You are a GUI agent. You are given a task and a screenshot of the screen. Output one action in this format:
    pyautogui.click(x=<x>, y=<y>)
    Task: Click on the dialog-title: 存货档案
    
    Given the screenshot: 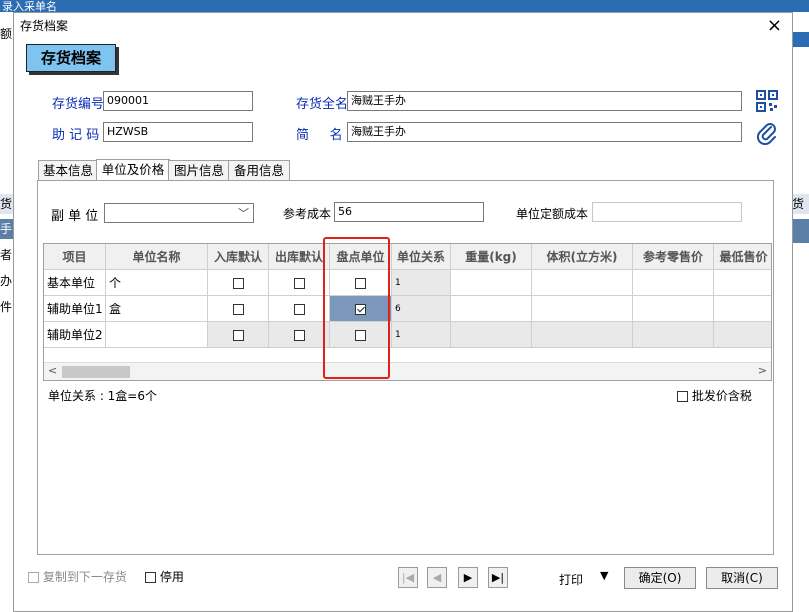 What is the action you would take?
    pyautogui.click(x=44, y=26)
    